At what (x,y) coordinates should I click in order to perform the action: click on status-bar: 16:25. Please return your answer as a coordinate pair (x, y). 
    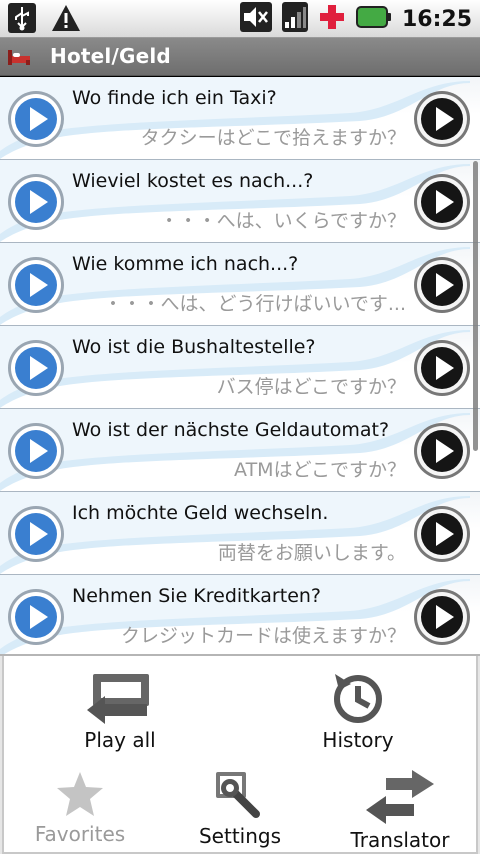
    Looking at the image, I should click on (240, 19).